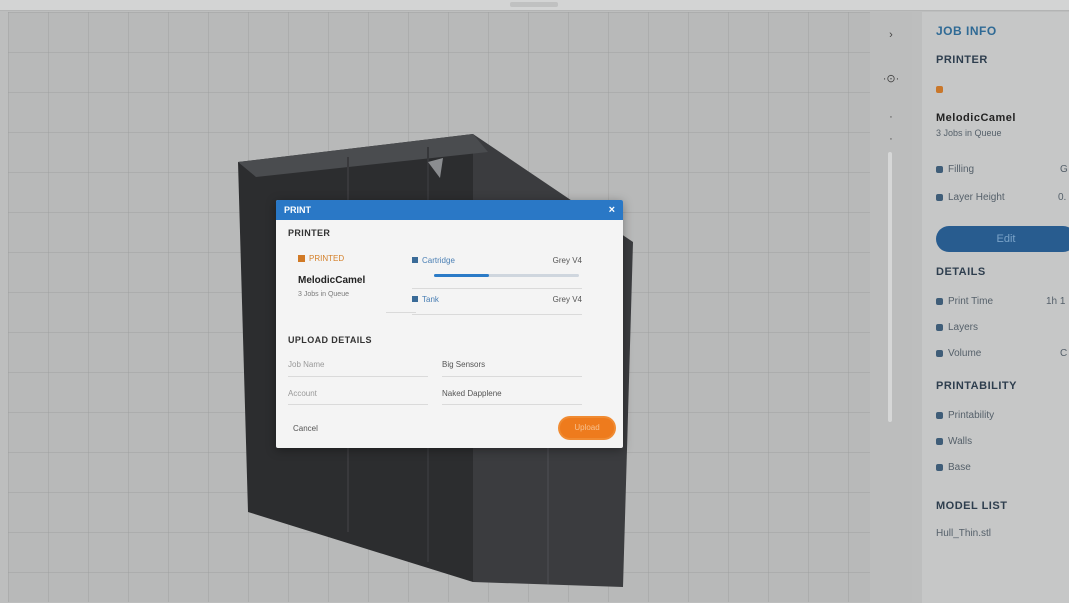 The height and width of the screenshot is (603, 1069). What do you see at coordinates (963, 533) in the screenshot?
I see `model-list-item: Hull_Thin.stl` at bounding box center [963, 533].